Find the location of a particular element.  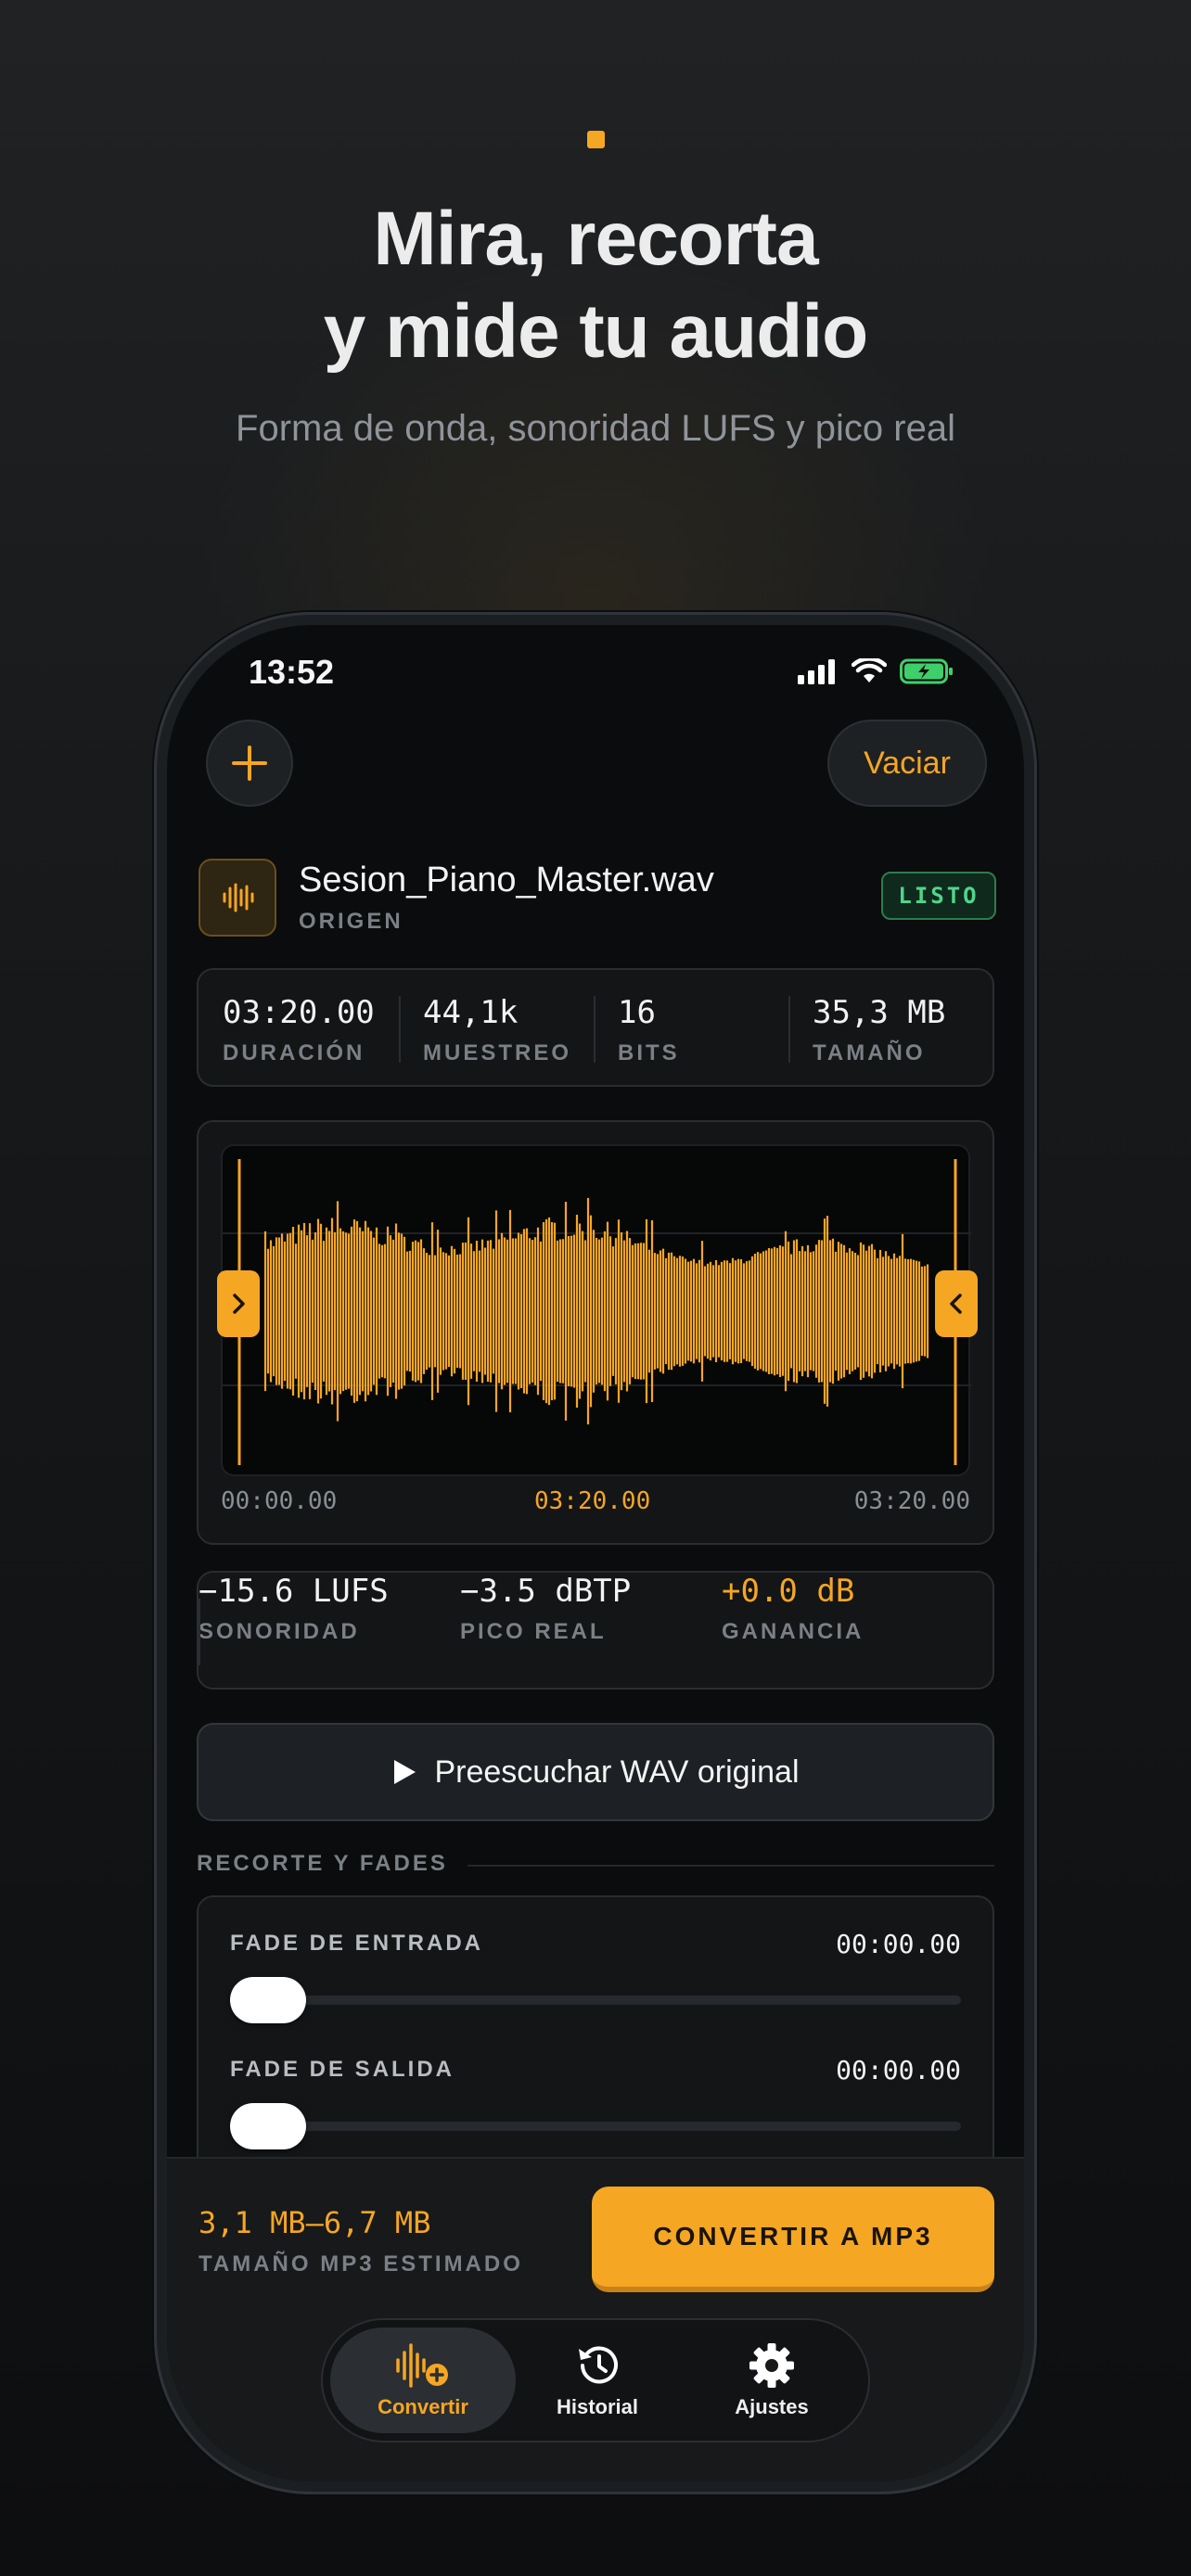

waveform is located at coordinates (597, 1312).